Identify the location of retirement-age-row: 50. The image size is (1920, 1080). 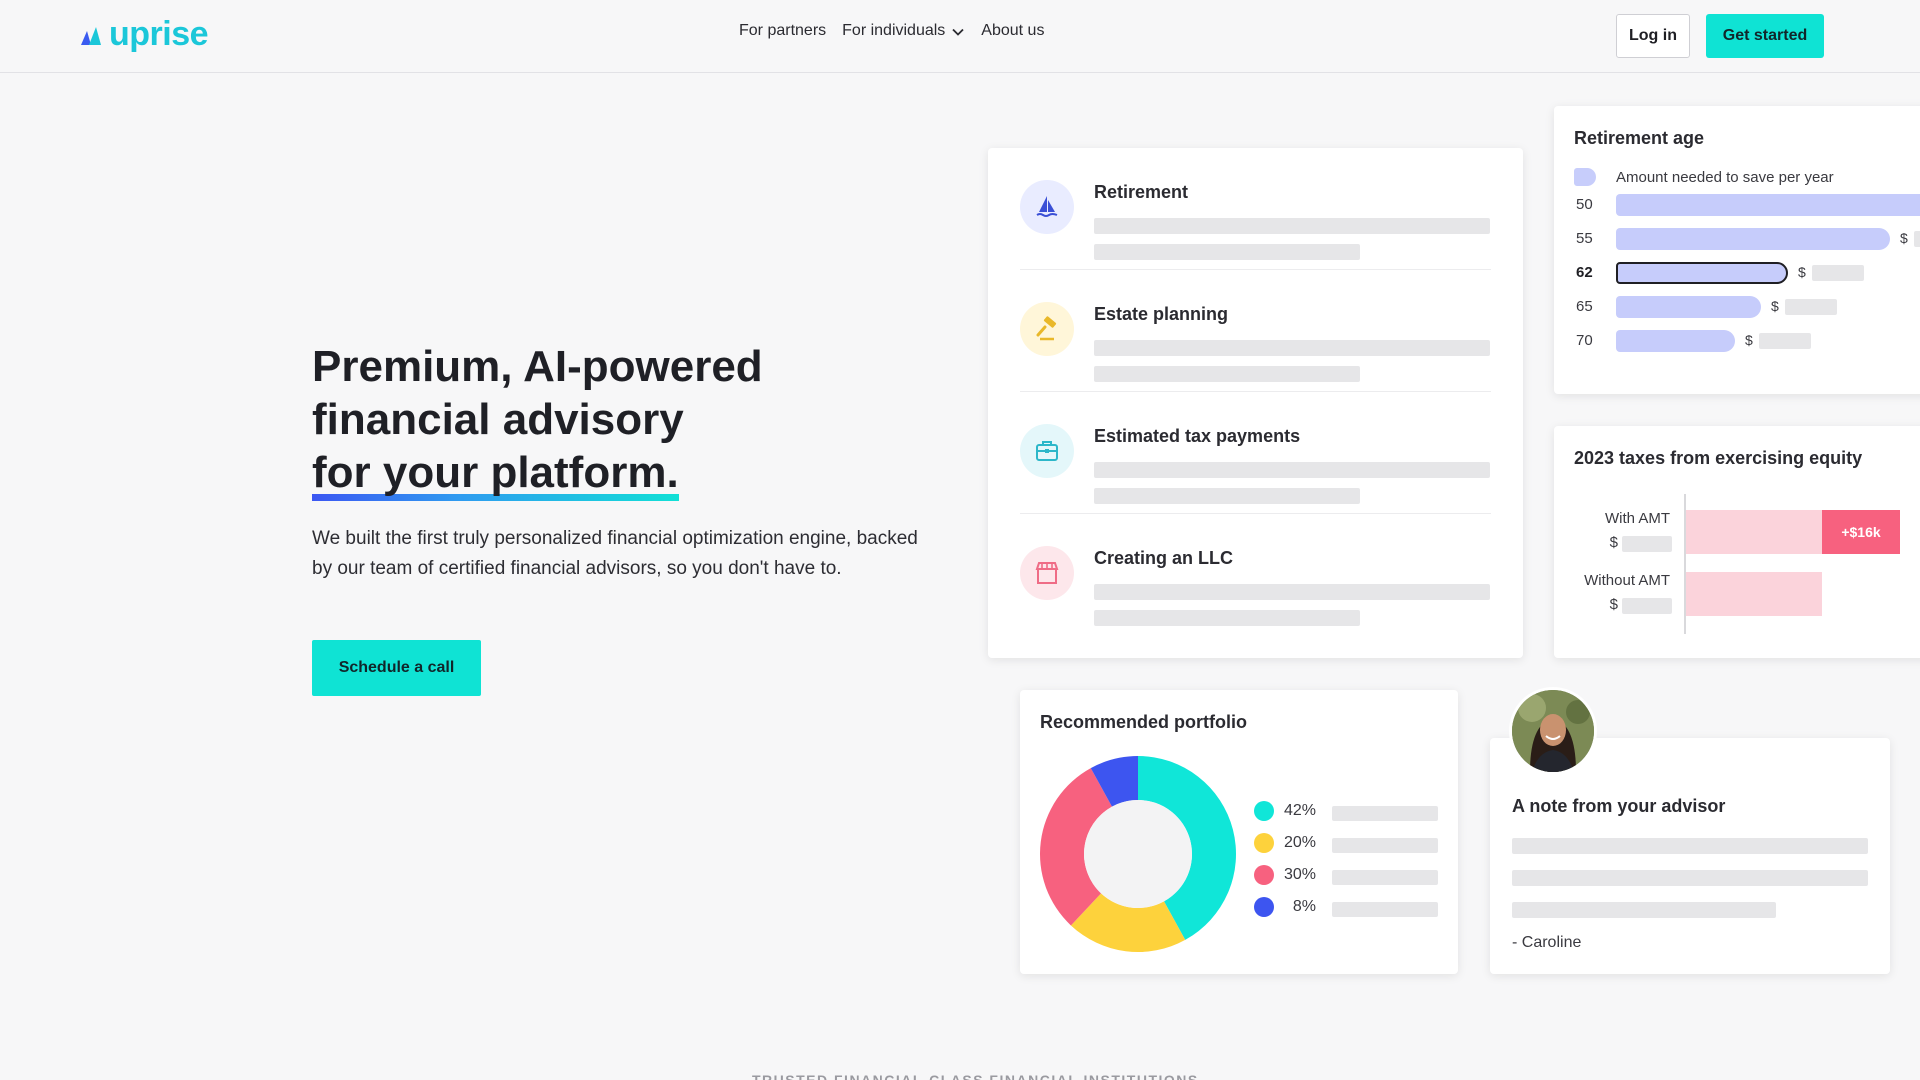
(1737, 205).